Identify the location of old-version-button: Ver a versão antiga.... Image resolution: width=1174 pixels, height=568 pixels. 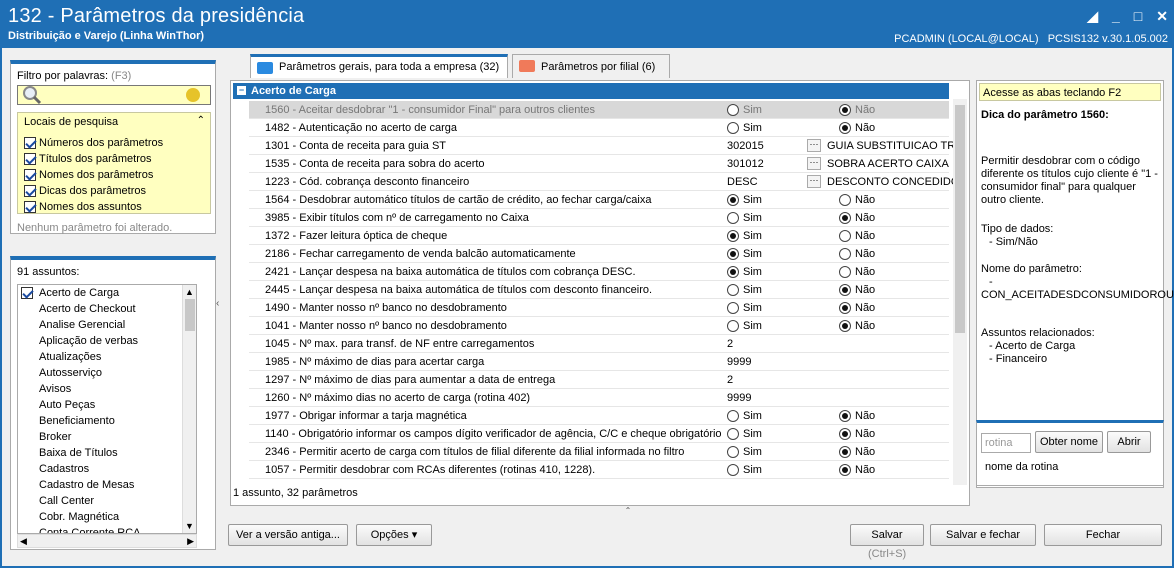
(288, 535).